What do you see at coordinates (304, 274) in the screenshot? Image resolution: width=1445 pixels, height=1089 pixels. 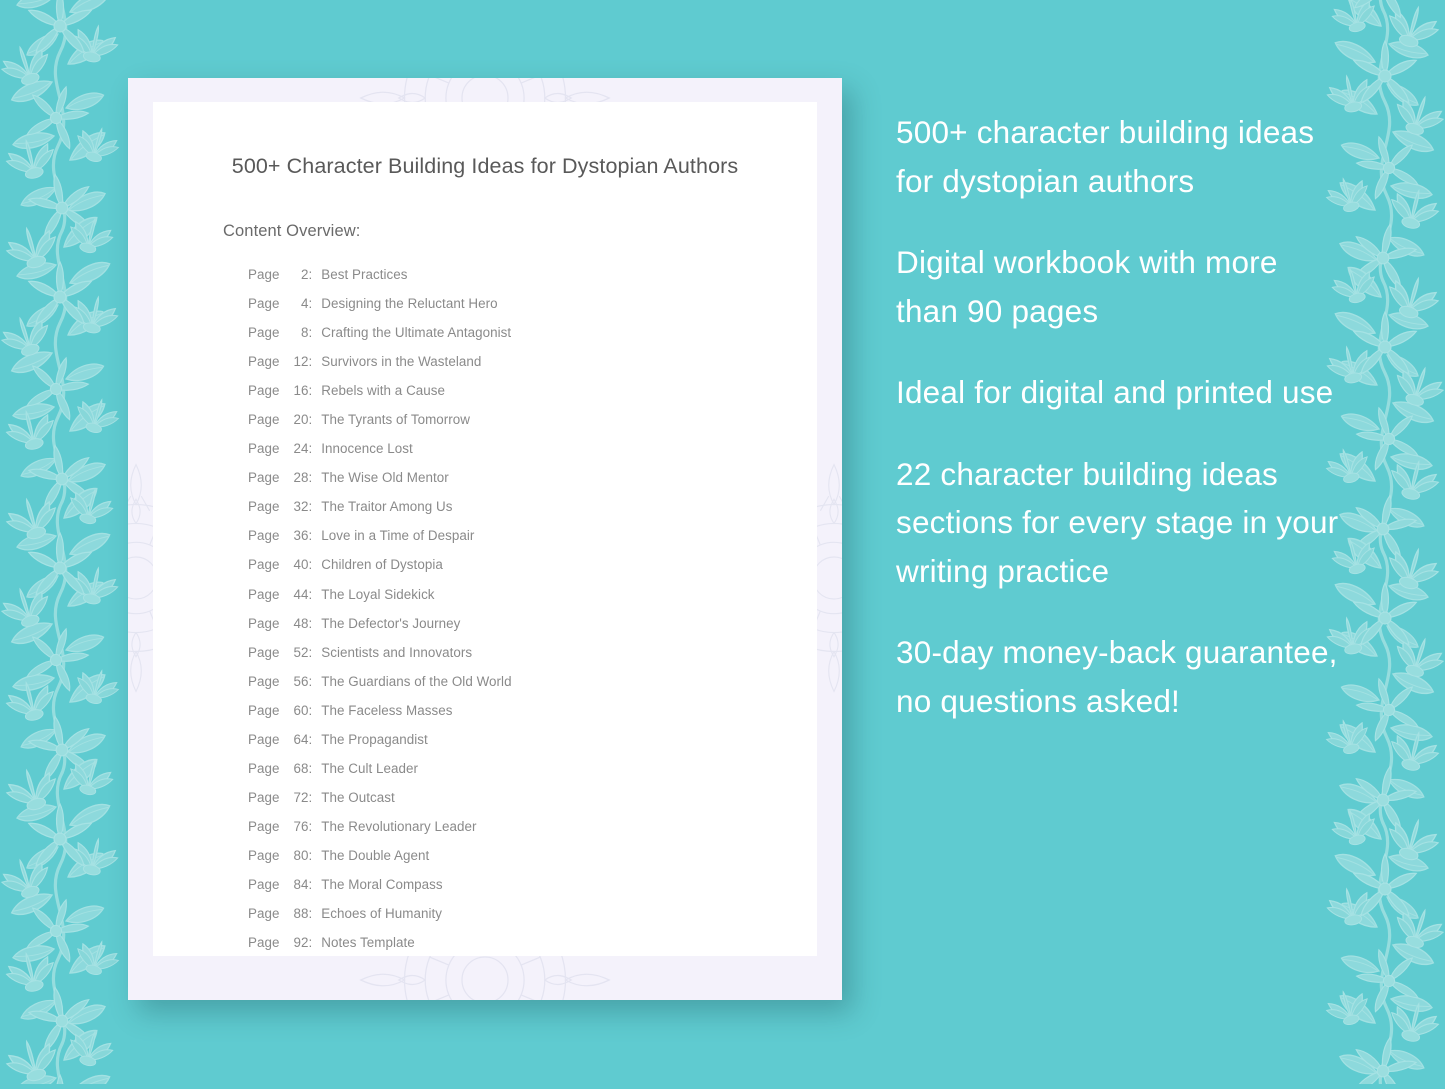 I see `toc-page-number: 2` at bounding box center [304, 274].